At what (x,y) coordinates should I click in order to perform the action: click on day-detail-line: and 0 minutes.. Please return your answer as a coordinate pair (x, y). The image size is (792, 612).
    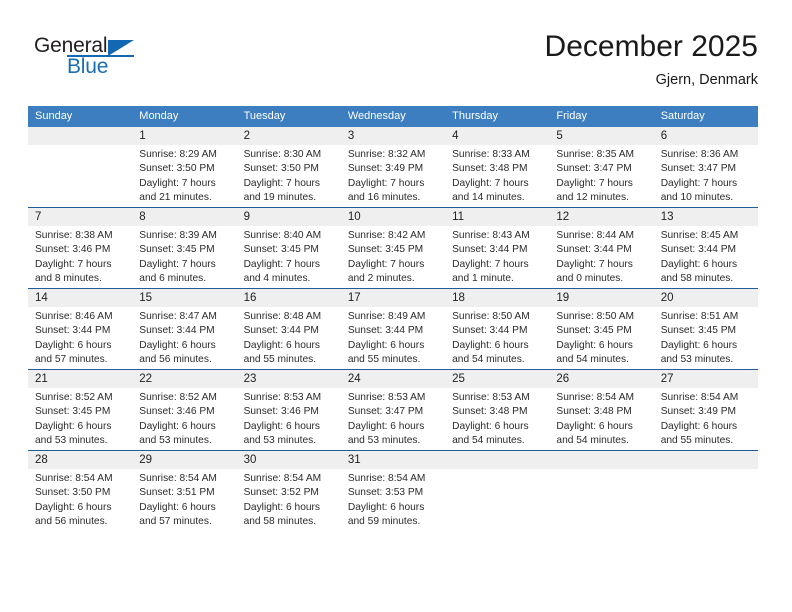
    Looking at the image, I should click on (590, 278).